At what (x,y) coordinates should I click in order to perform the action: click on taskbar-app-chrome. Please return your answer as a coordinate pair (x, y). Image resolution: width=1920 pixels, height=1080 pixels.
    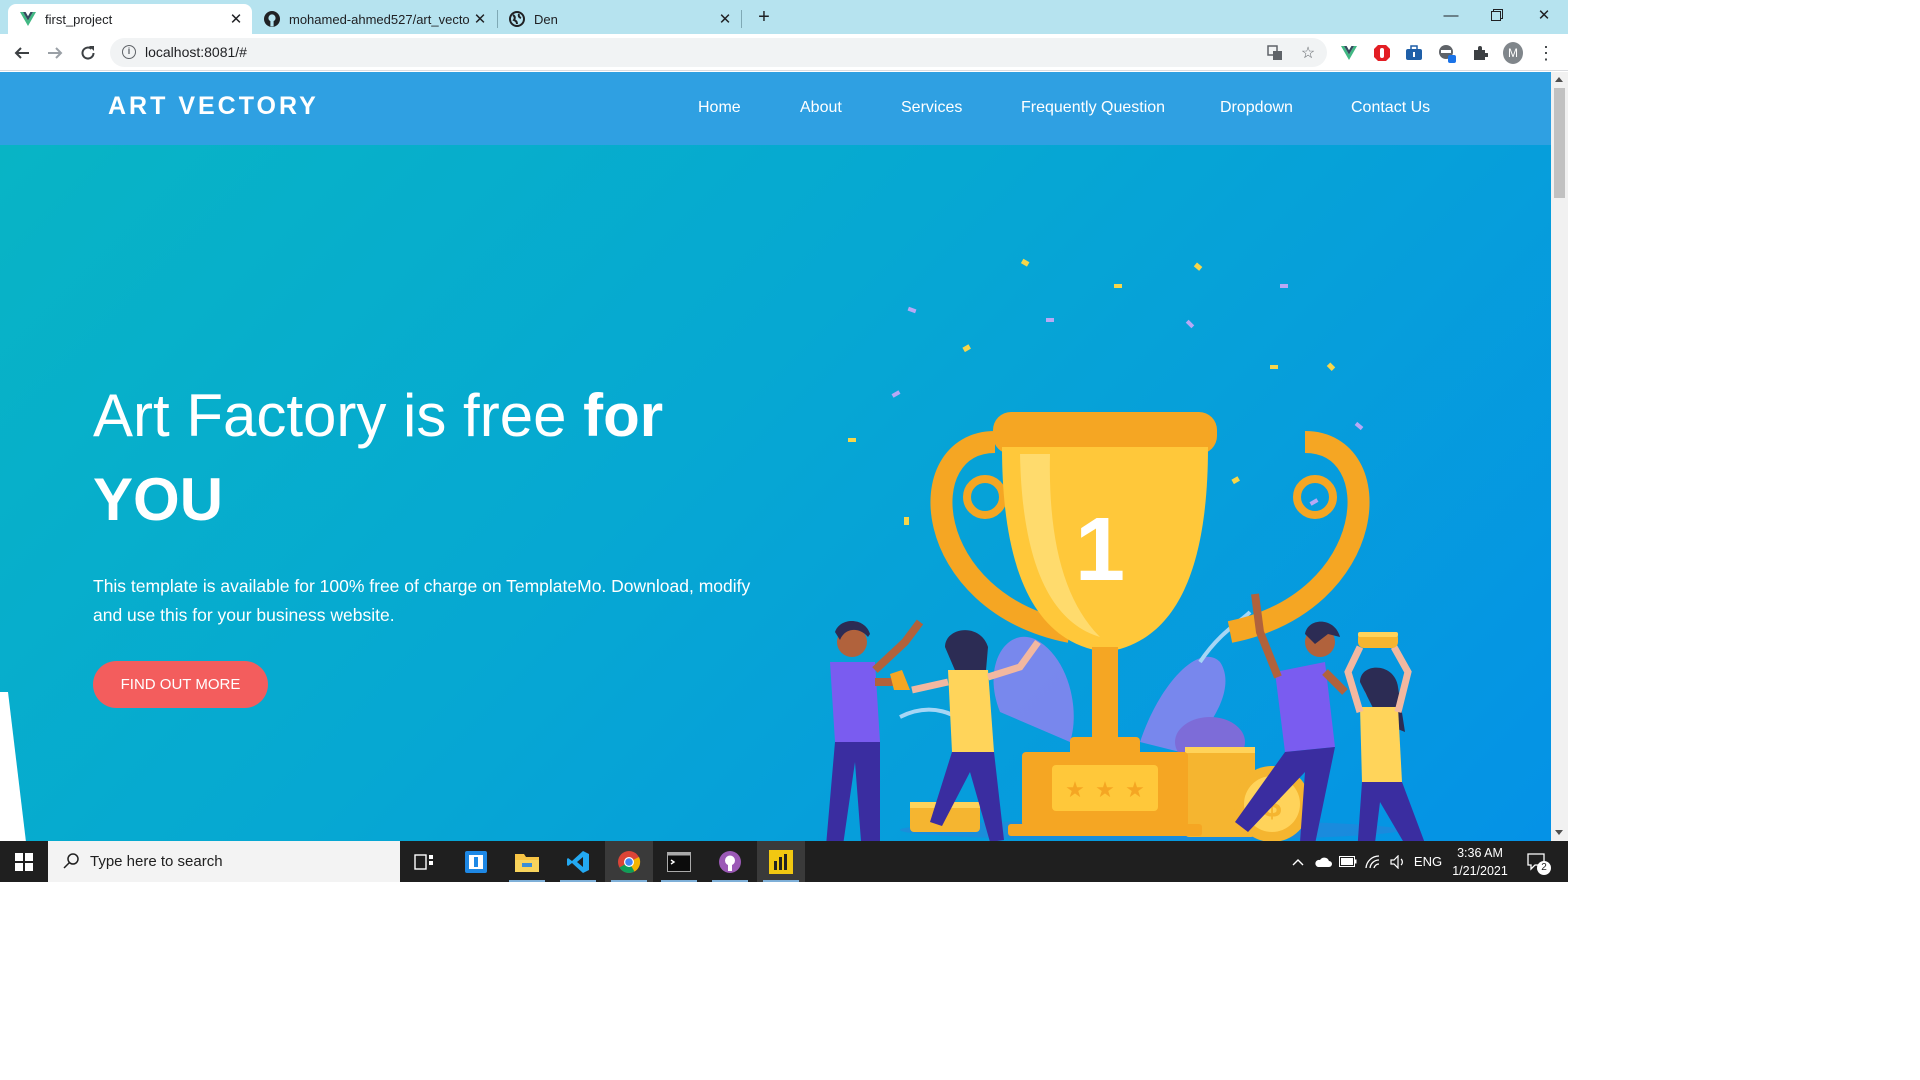
    Looking at the image, I should click on (629, 861).